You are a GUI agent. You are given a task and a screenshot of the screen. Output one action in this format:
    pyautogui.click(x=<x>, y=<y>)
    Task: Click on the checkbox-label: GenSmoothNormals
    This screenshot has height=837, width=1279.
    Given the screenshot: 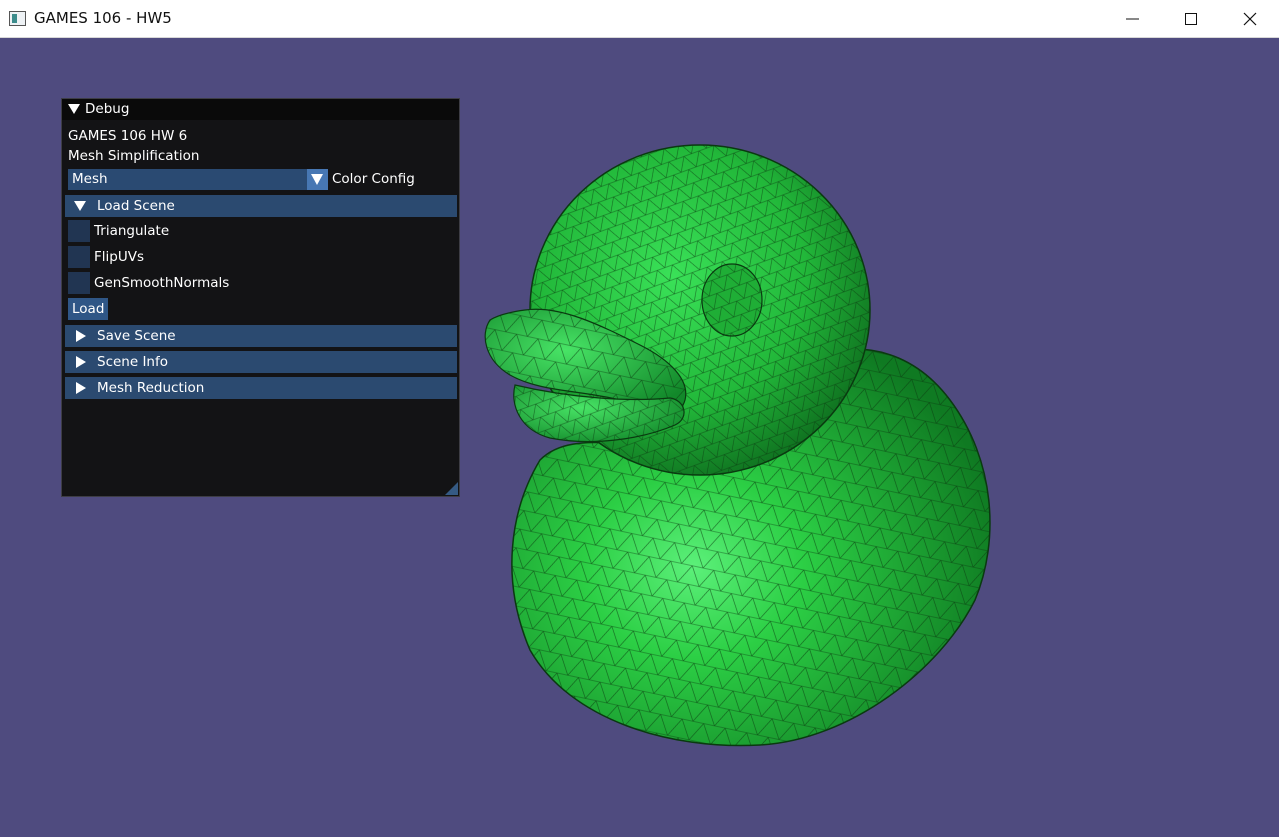 What is the action you would take?
    pyautogui.click(x=162, y=283)
    